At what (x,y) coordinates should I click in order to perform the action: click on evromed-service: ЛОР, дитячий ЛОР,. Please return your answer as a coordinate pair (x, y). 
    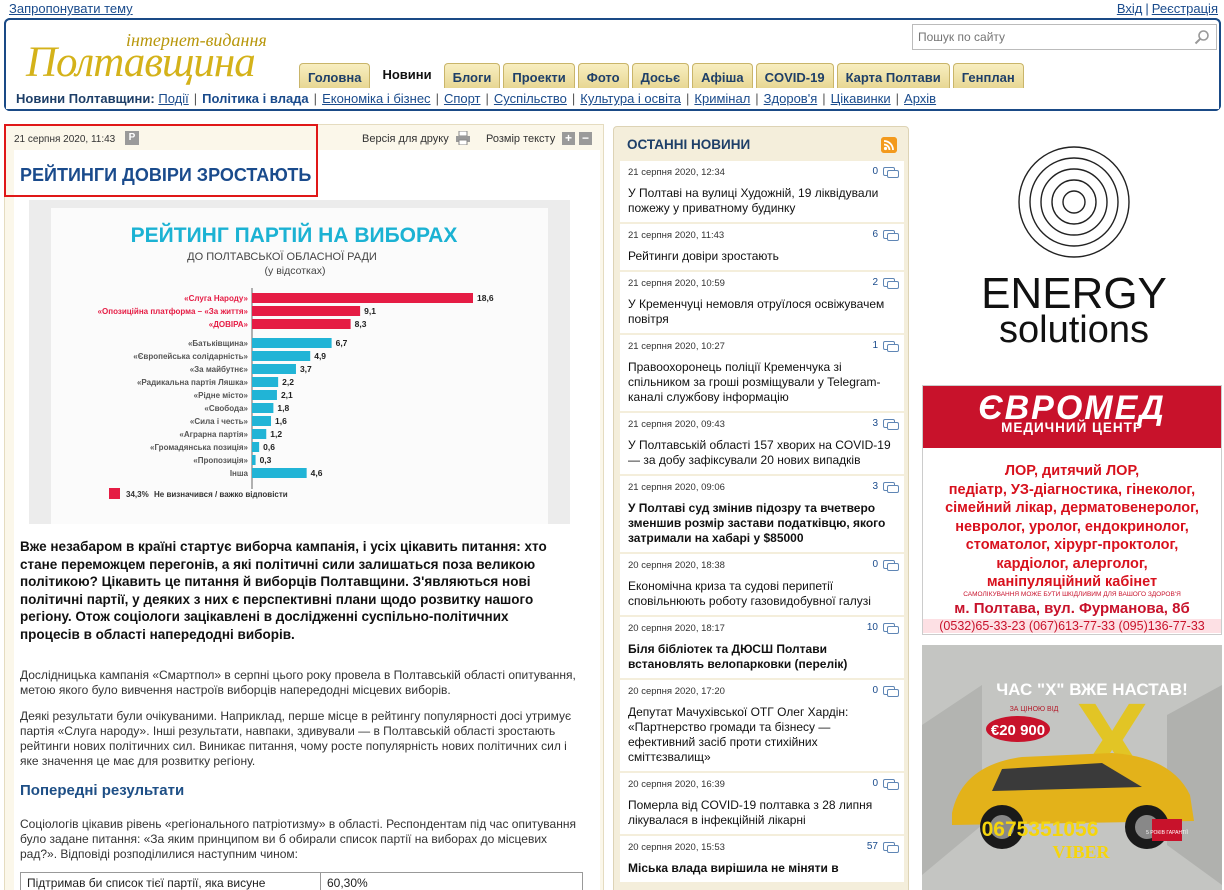
    Looking at the image, I should click on (1072, 471).